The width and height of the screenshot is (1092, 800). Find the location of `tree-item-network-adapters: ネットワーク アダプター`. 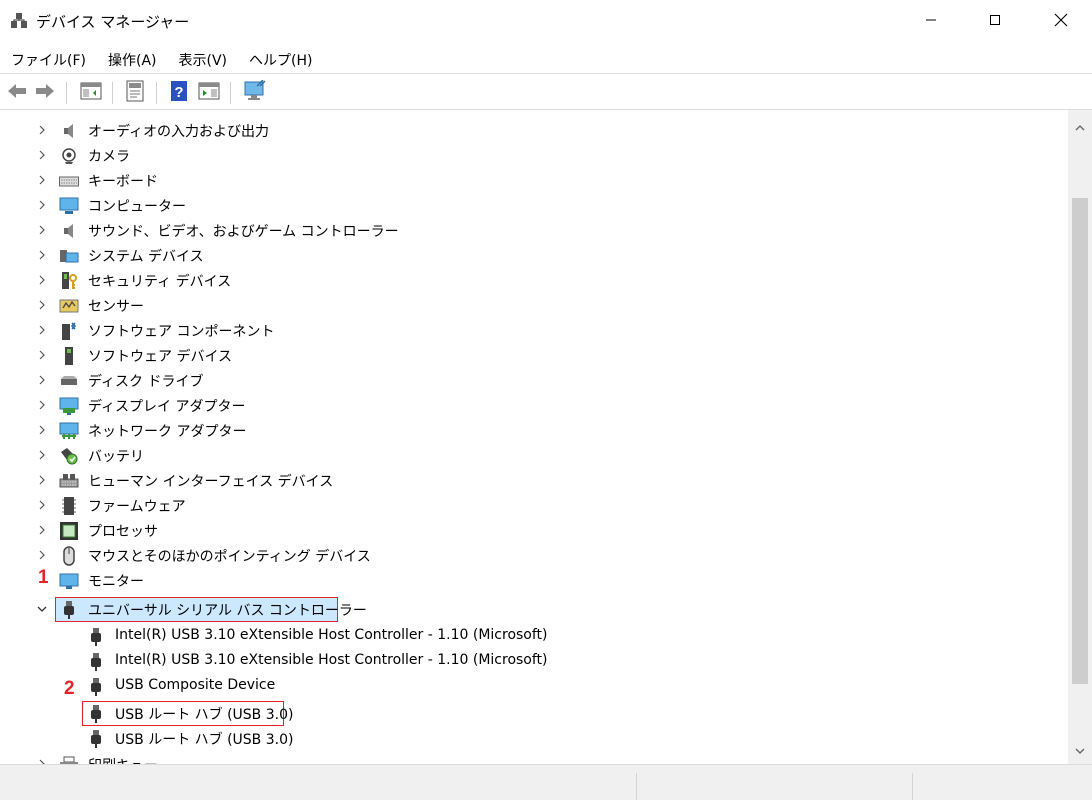

tree-item-network-adapters: ネットワーク アダプター is located at coordinates (534, 430).